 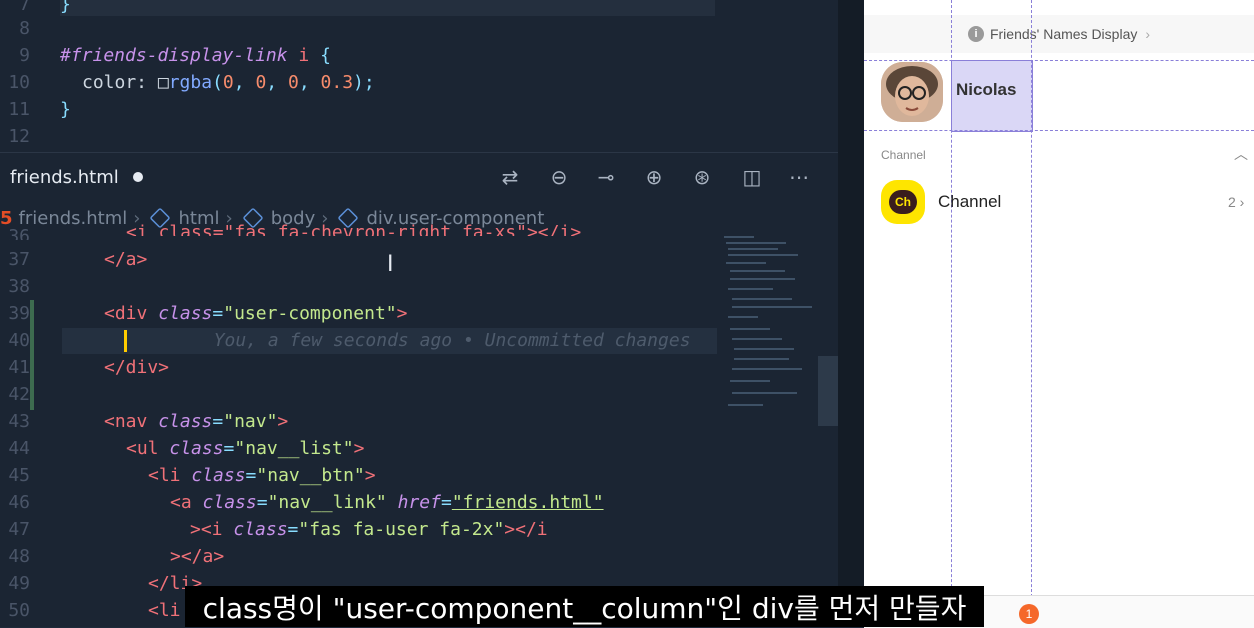 I want to click on code-line: #friends-display-link i {, so click(x=195, y=55).